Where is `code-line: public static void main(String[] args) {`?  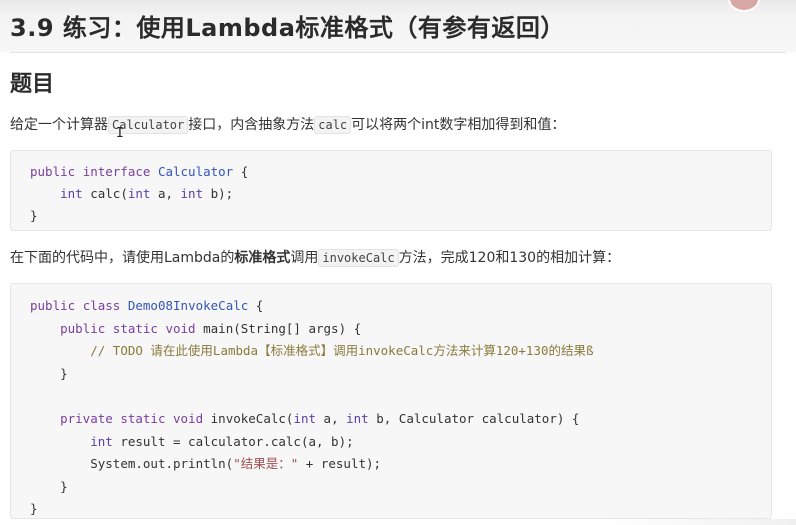
code-line: public static void main(String[] args) { is located at coordinates (211, 328).